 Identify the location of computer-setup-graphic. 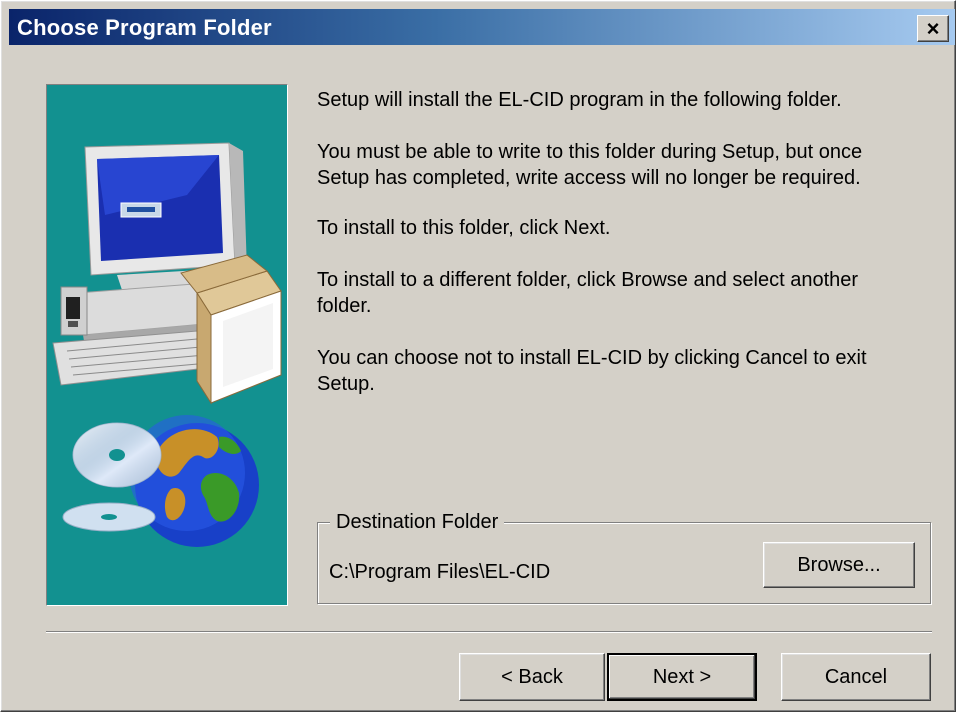
(167, 344).